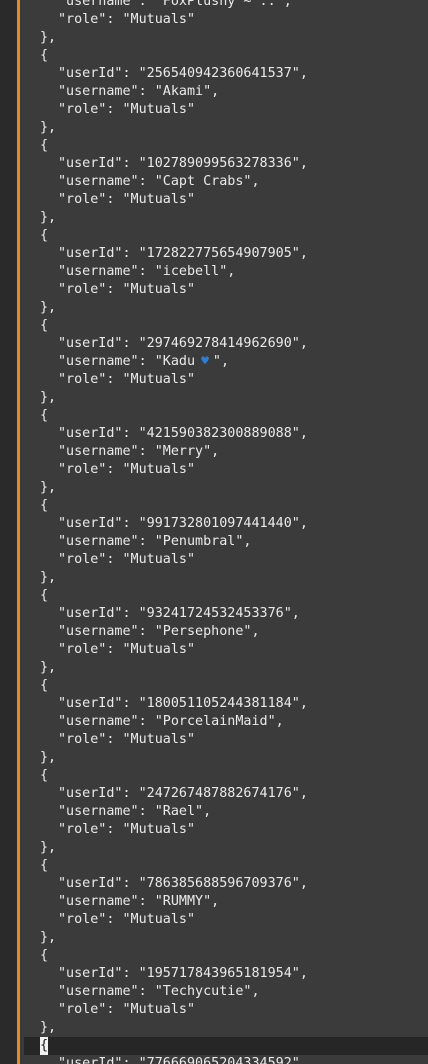  What do you see at coordinates (226, 1046) in the screenshot?
I see `current-line: {` at bounding box center [226, 1046].